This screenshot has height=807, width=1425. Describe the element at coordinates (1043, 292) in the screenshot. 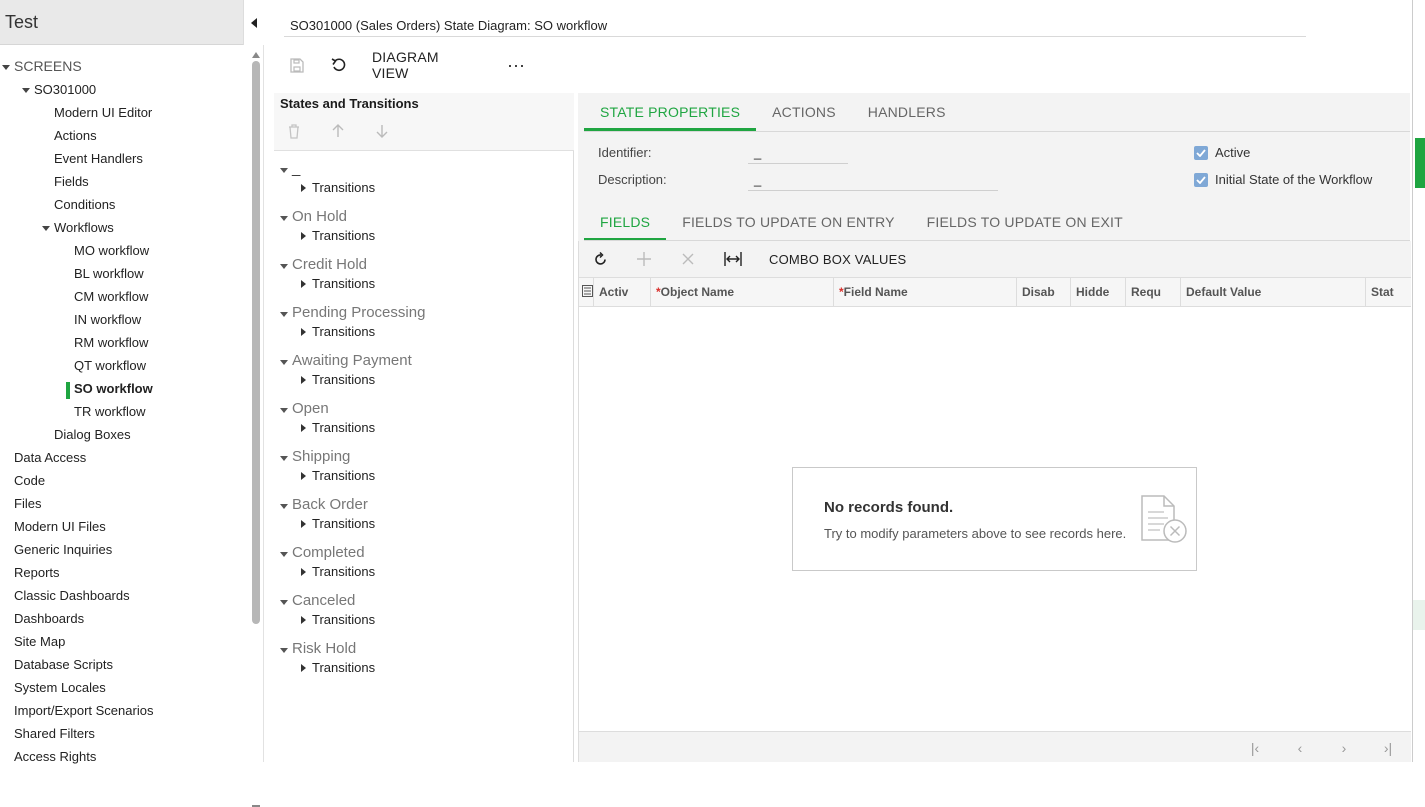

I see `column-header-disab: Disab` at that location.